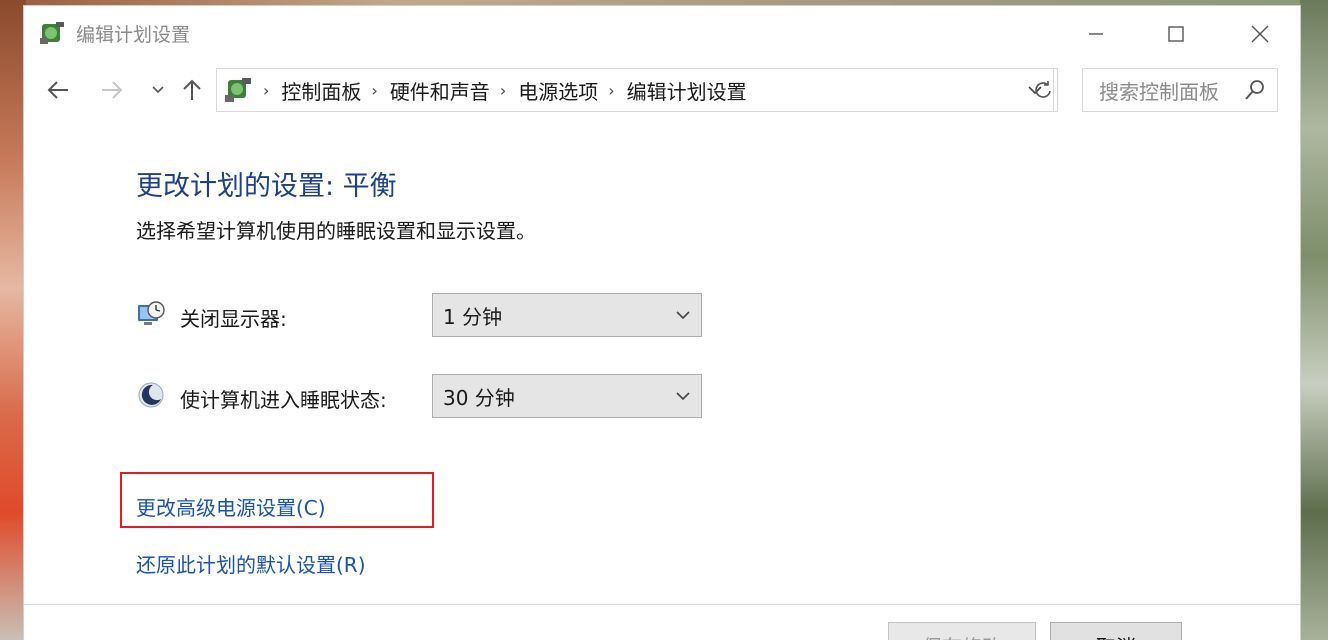 The image size is (1328, 640). What do you see at coordinates (558, 90) in the screenshot?
I see `breadcrumb-power-options: 电源选项` at bounding box center [558, 90].